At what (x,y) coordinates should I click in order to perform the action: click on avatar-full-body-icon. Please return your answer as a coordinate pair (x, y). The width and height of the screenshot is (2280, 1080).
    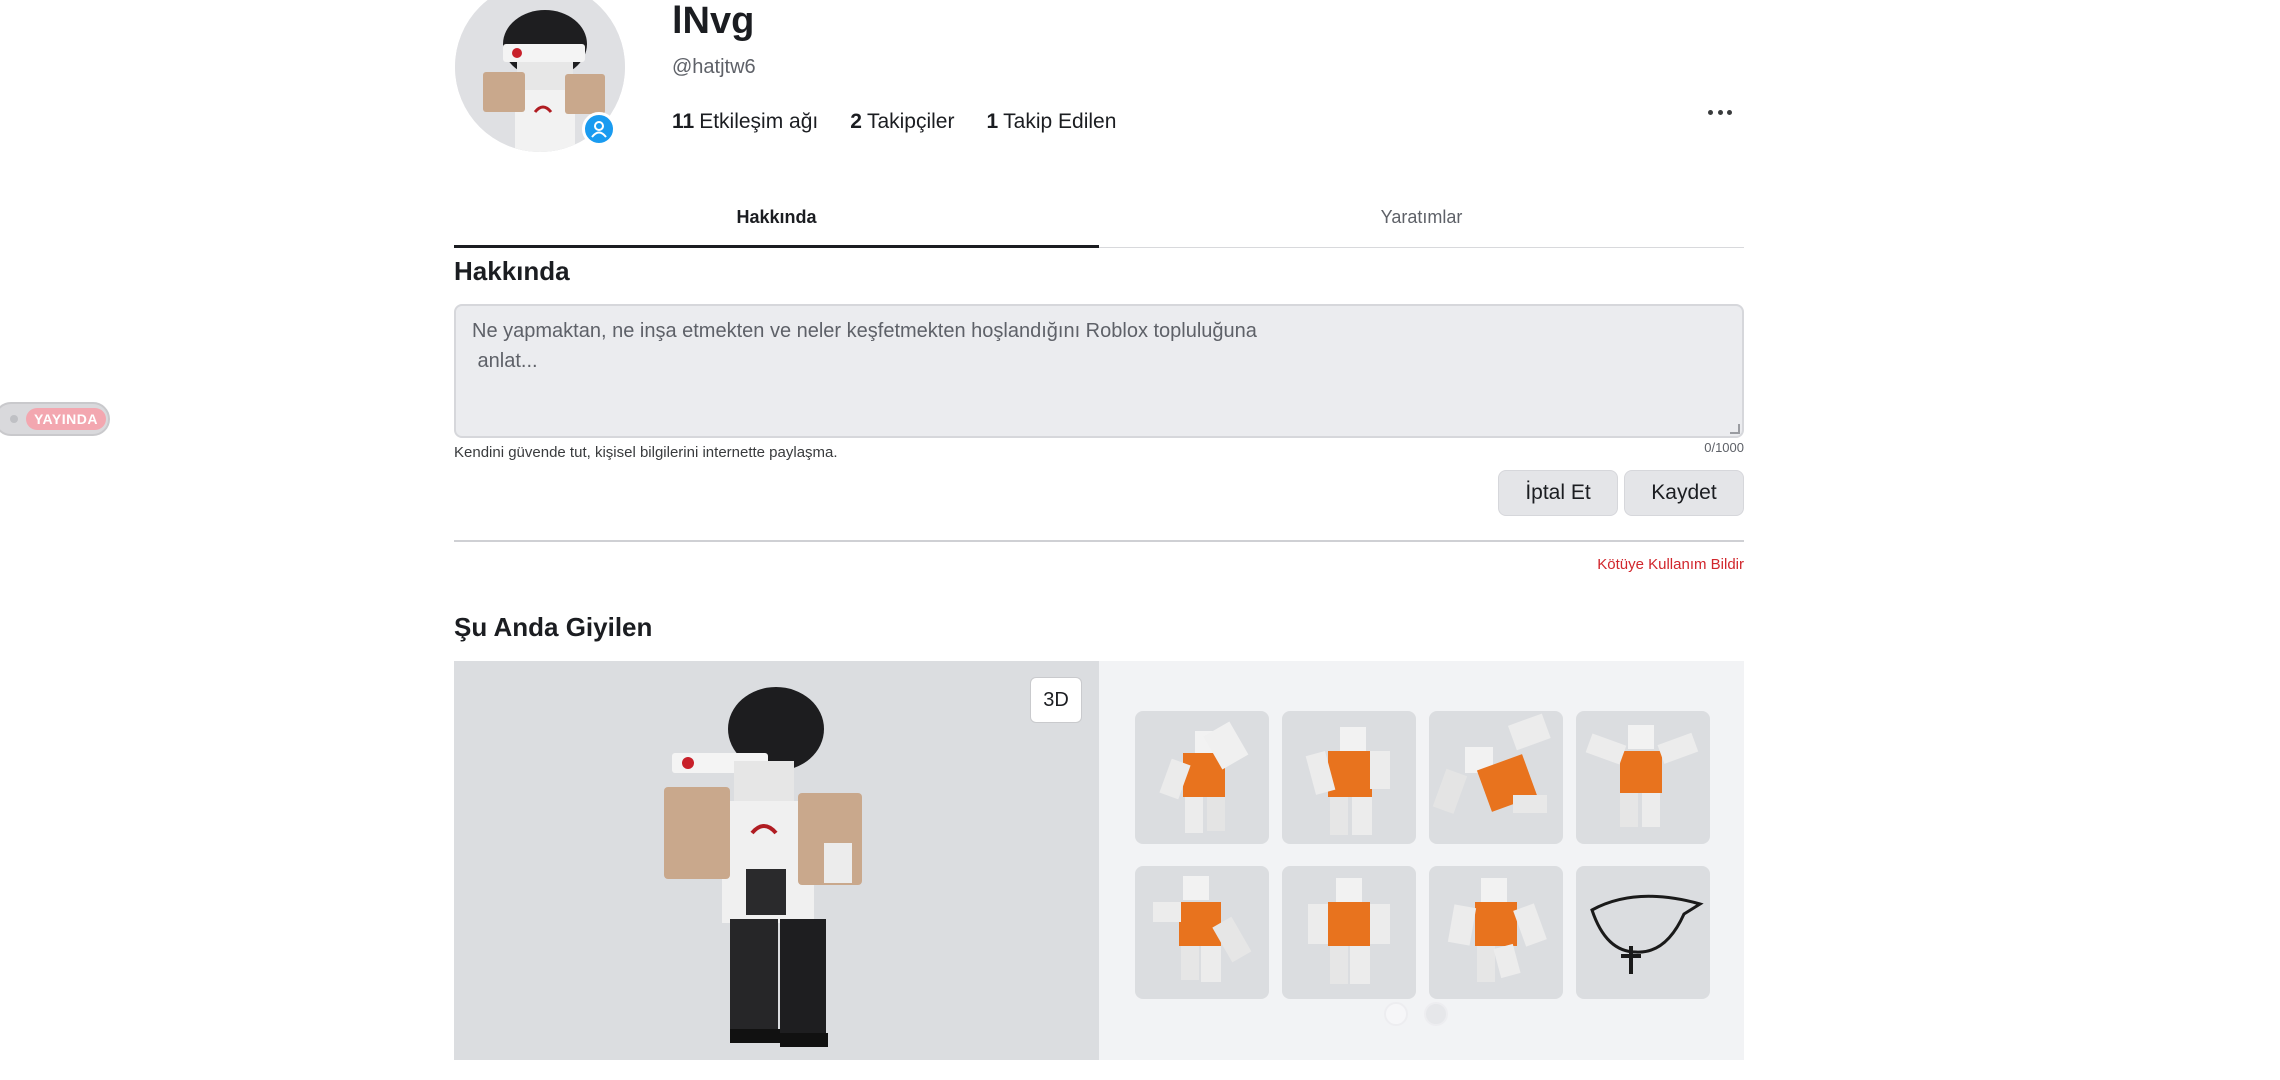
    Looking at the image, I should click on (763, 867).